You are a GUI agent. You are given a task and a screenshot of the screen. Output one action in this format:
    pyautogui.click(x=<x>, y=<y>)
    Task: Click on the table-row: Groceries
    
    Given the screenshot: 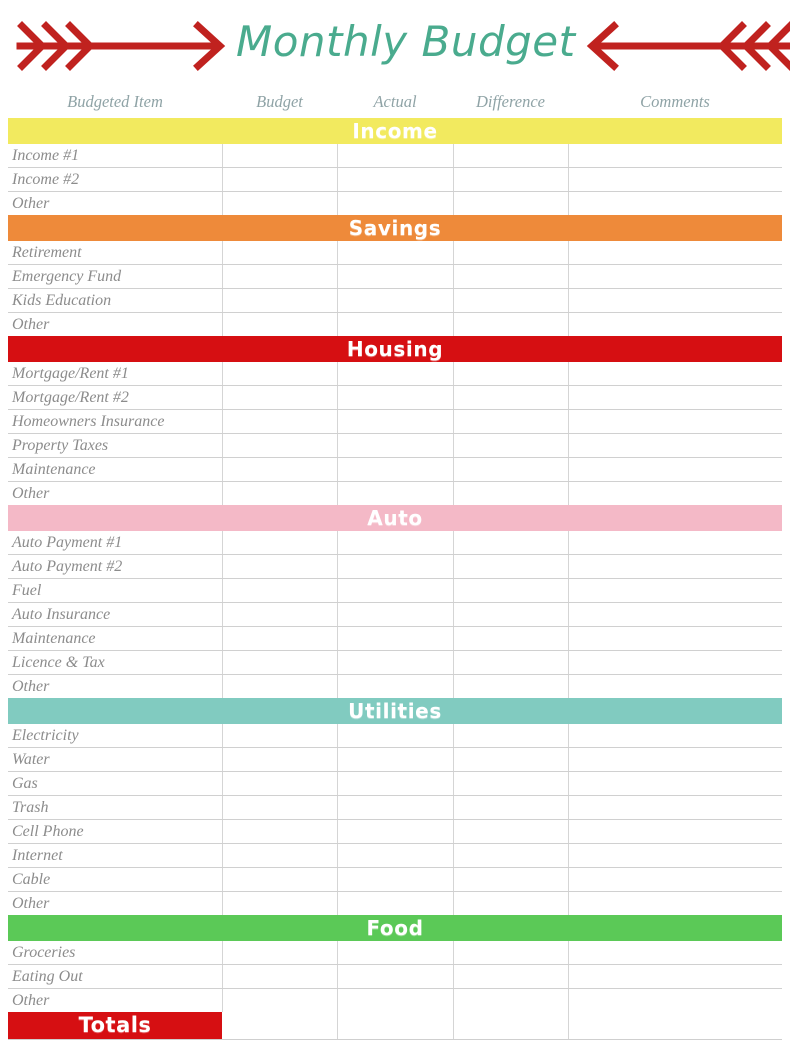 What is the action you would take?
    pyautogui.click(x=395, y=953)
    